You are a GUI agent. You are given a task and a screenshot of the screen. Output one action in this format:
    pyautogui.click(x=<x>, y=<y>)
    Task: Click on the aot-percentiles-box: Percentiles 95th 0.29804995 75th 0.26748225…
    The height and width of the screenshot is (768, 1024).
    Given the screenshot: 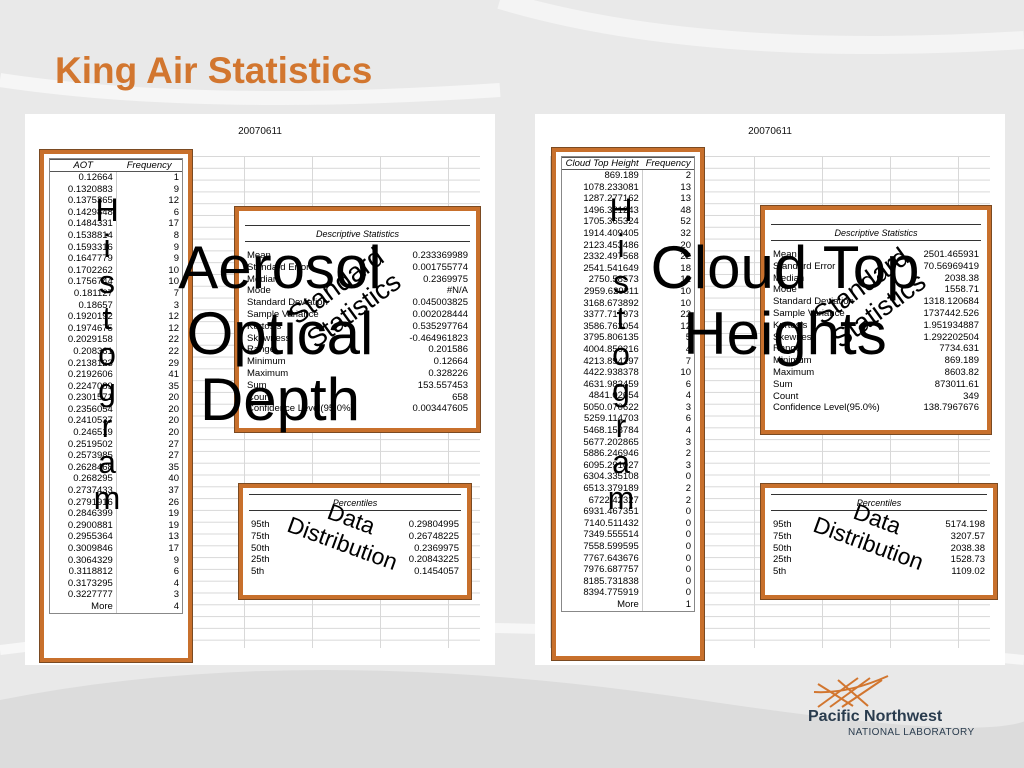 What is the action you would take?
    pyautogui.click(x=355, y=541)
    